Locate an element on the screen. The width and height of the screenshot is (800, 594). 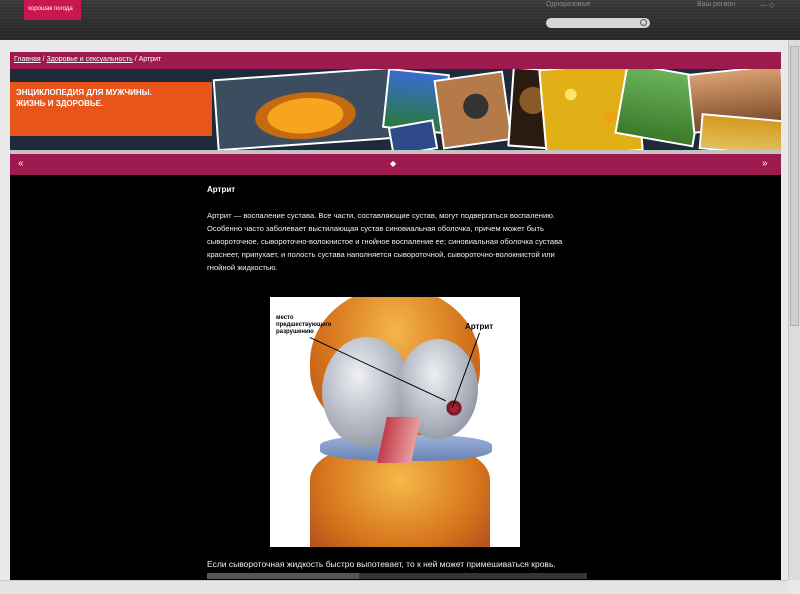
window-controls: — ◇ is located at coordinates (767, 5).